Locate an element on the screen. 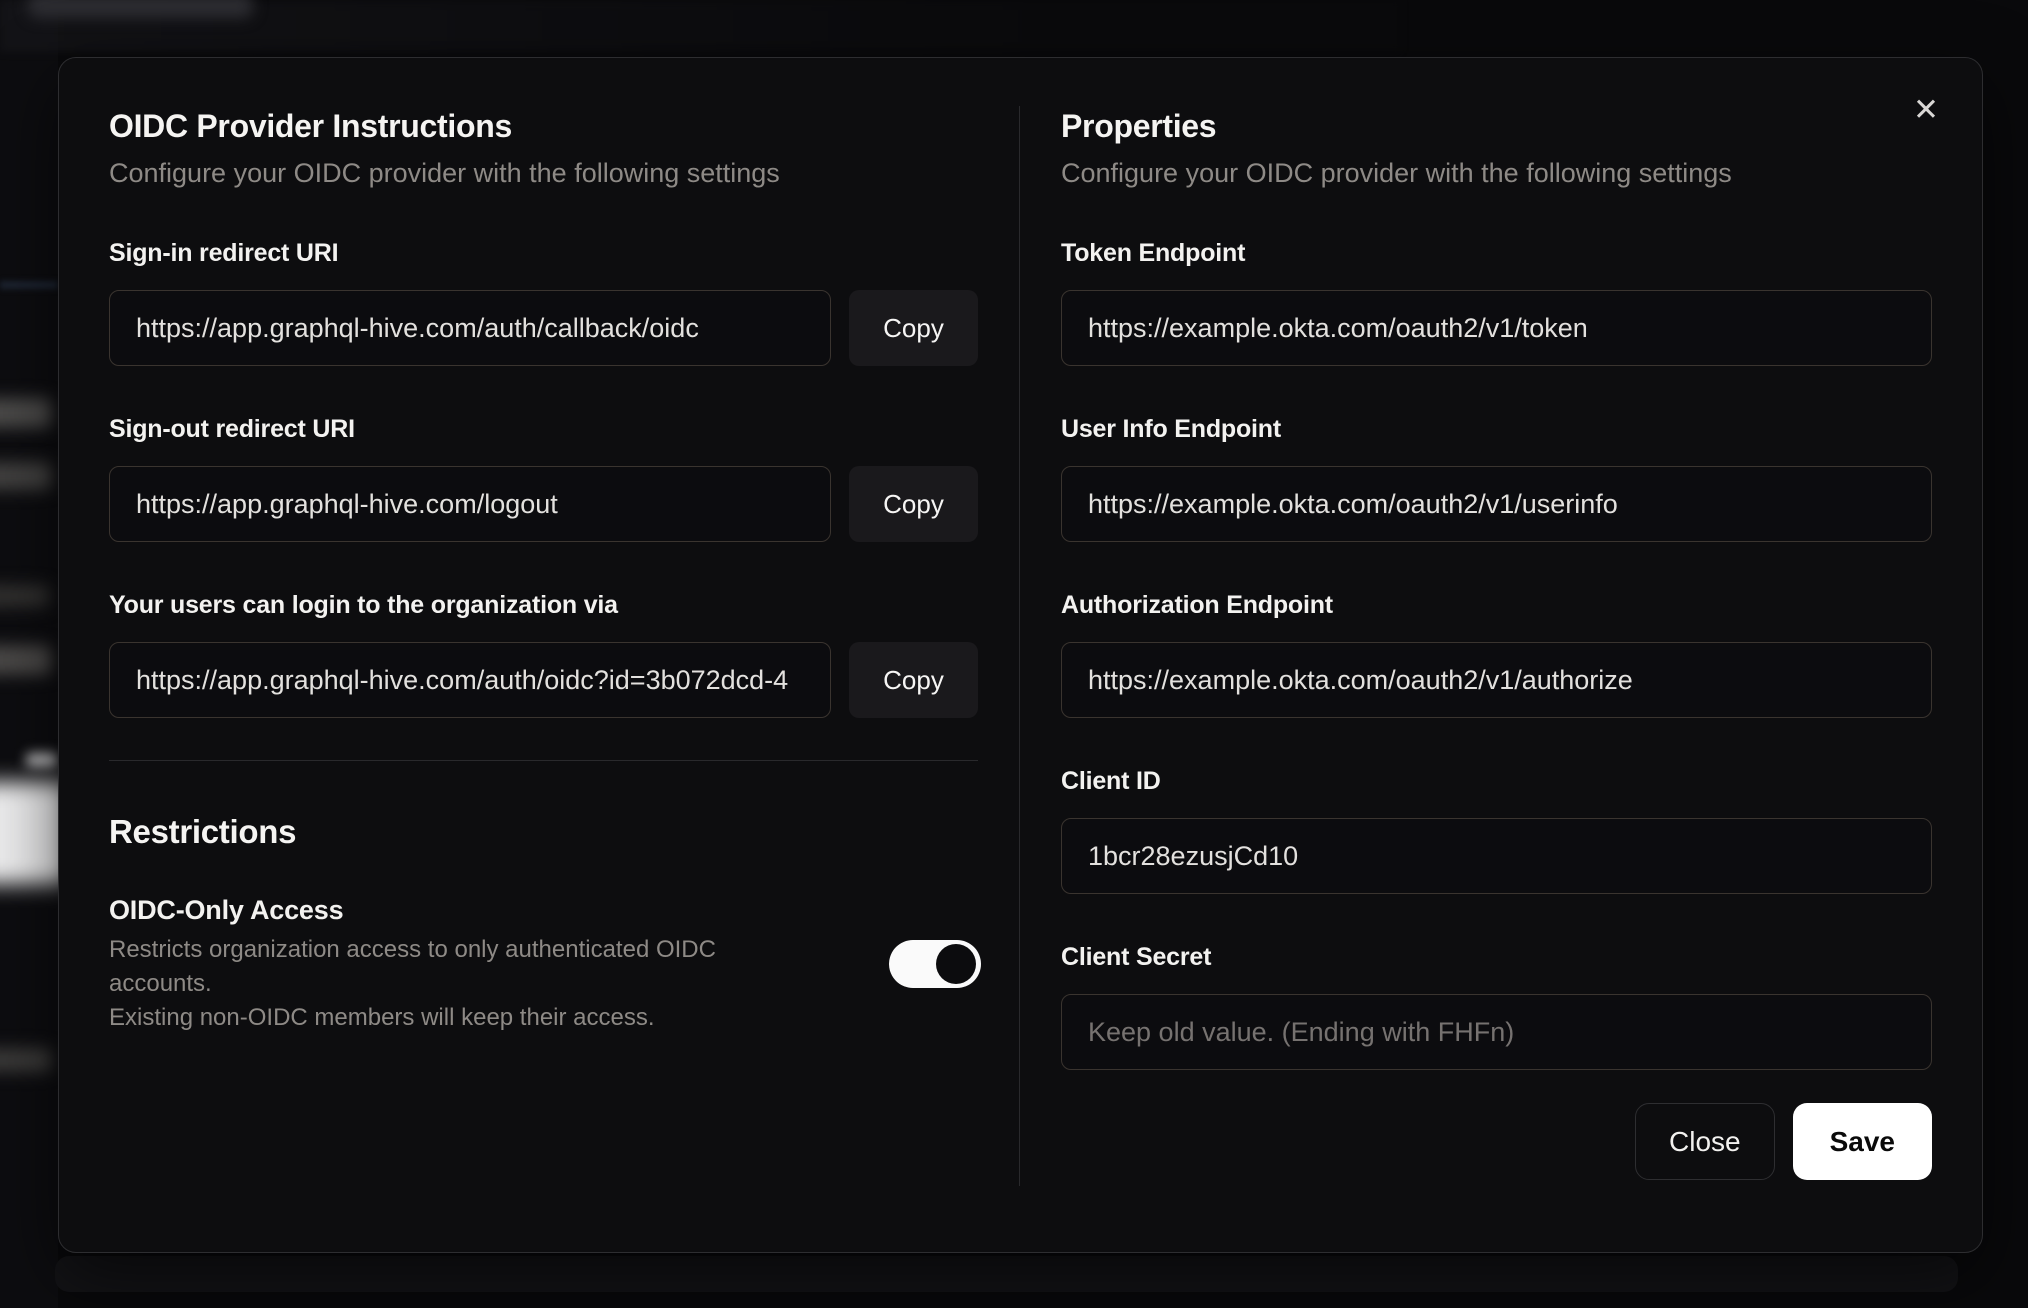 The width and height of the screenshot is (2028, 1308). background-blurred-line is located at coordinates (29, 285).